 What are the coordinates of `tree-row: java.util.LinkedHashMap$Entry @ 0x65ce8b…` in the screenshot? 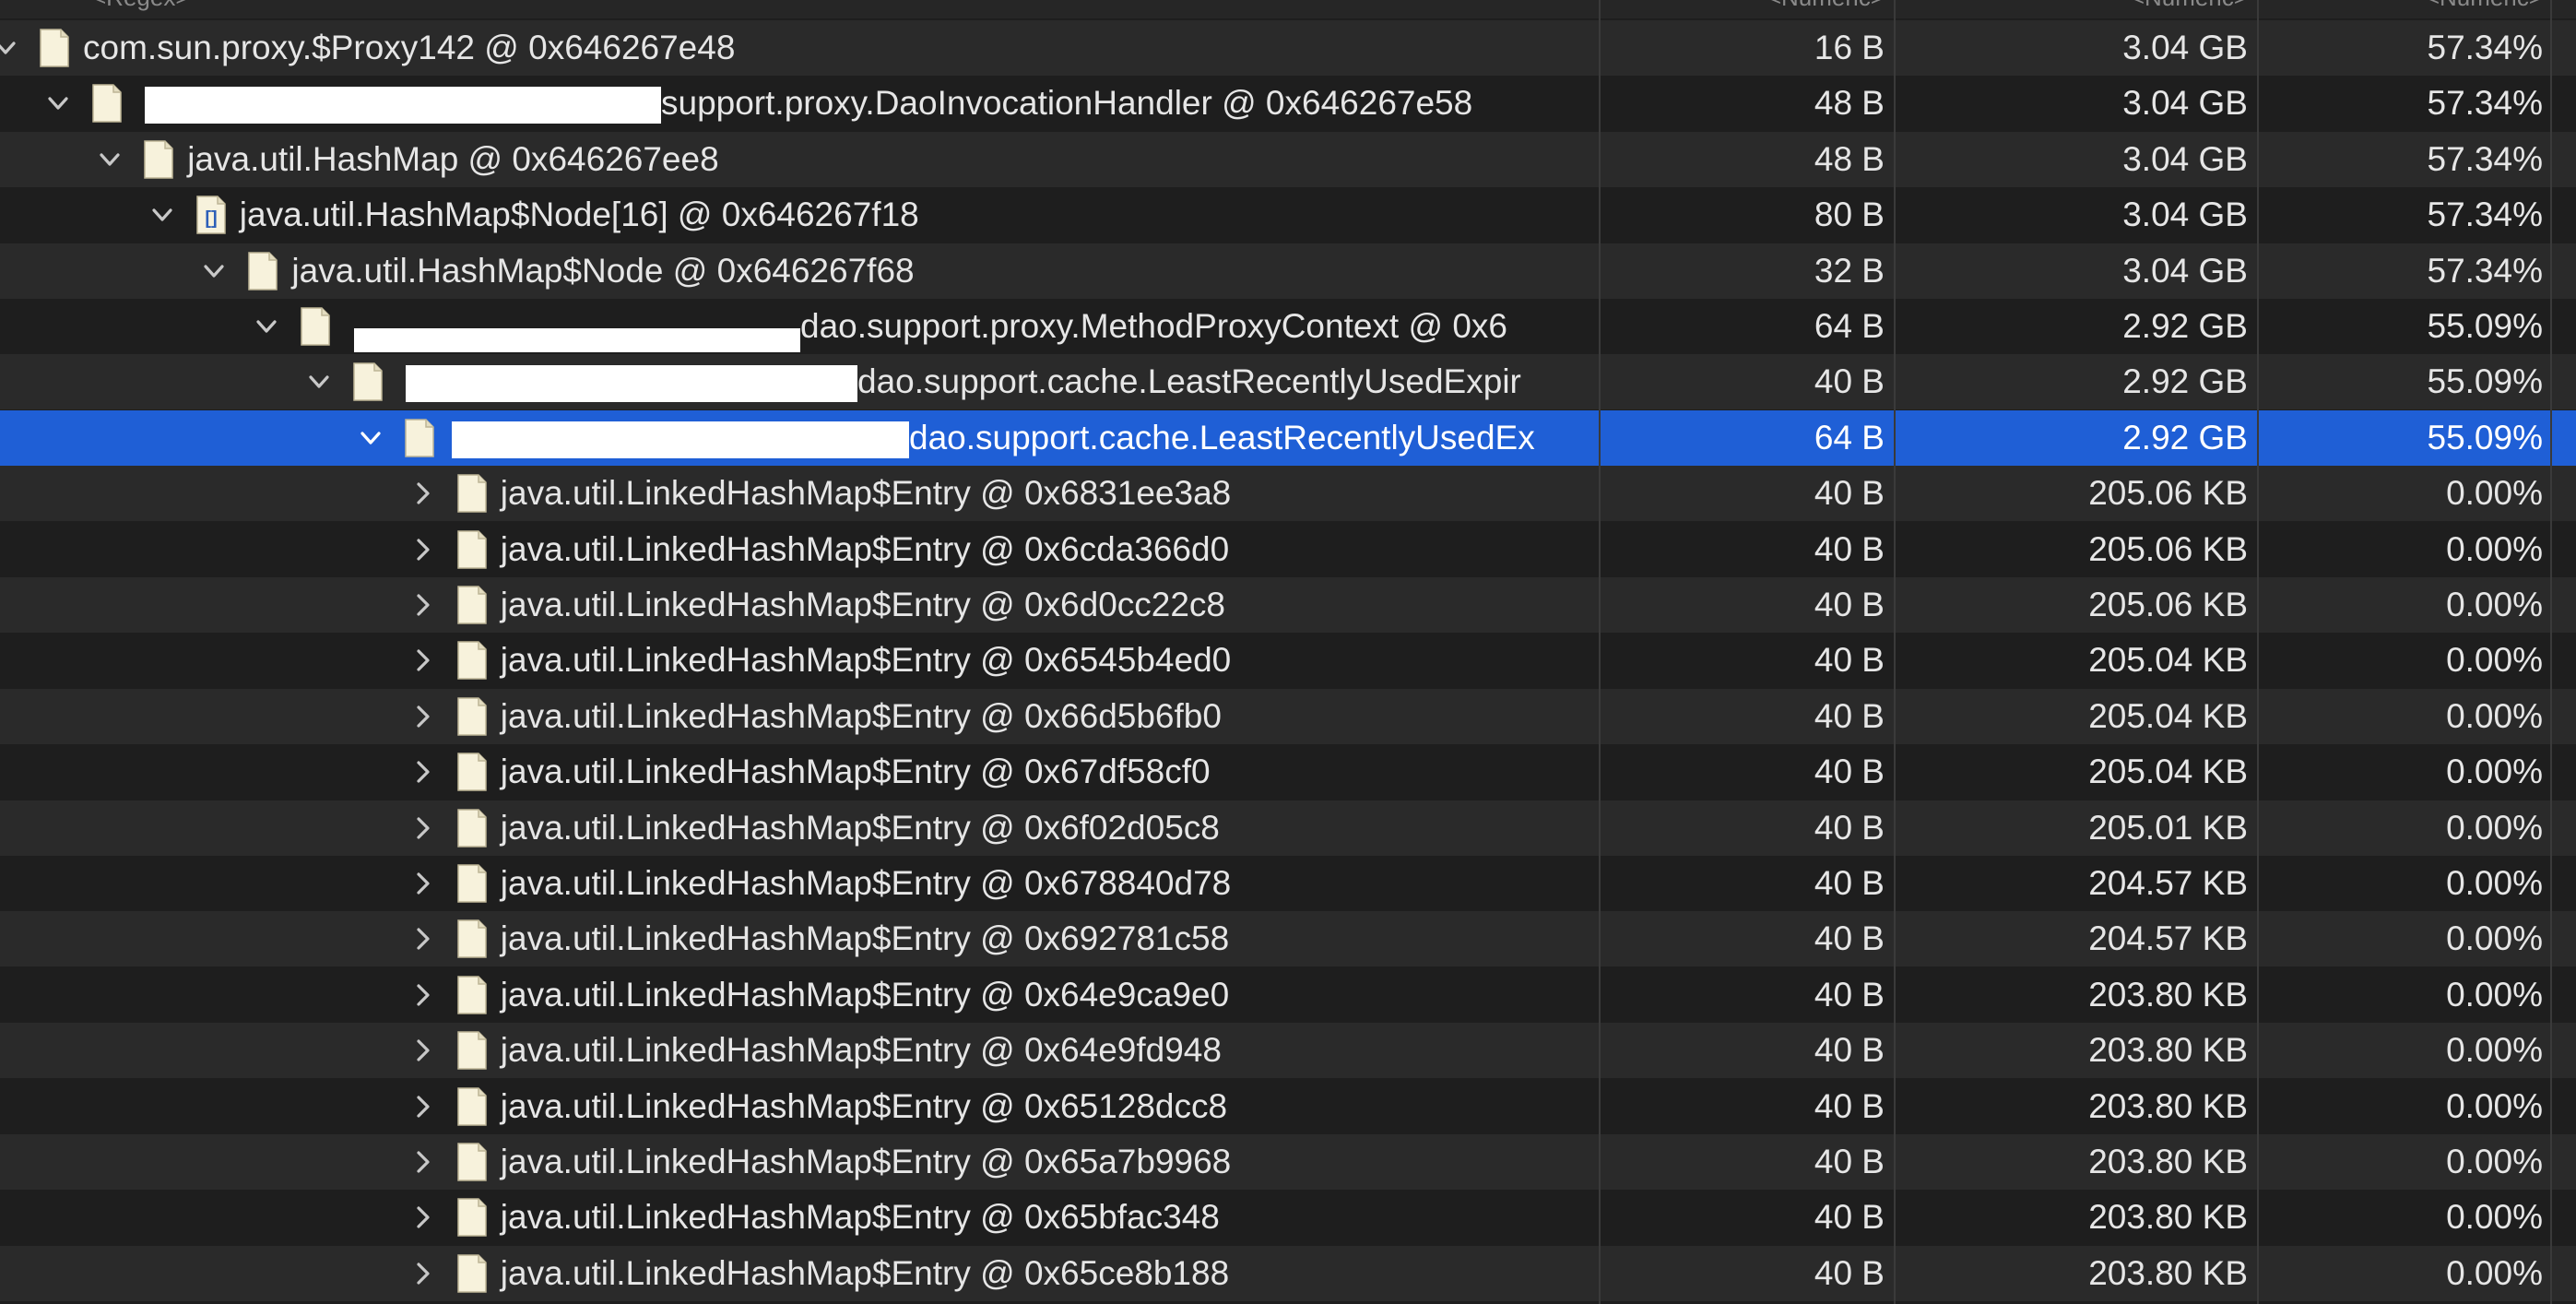 It's located at (1288, 1273).